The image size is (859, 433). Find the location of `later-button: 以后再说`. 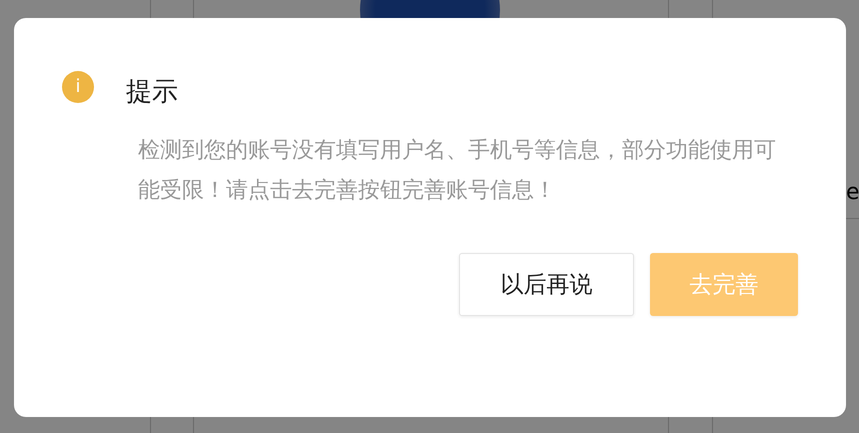

later-button: 以后再说 is located at coordinates (546, 284).